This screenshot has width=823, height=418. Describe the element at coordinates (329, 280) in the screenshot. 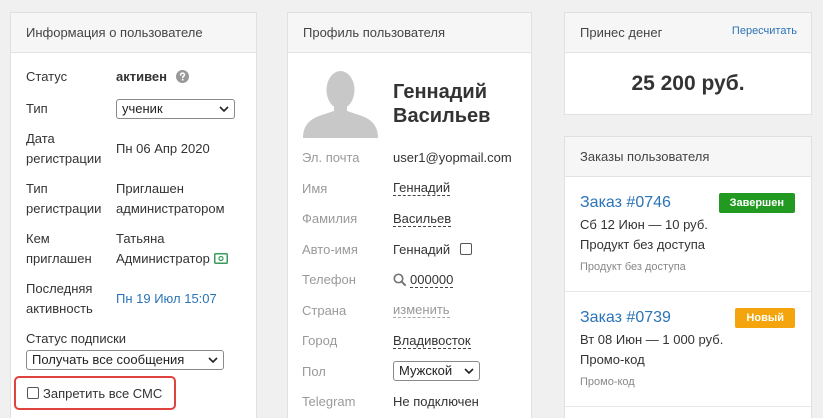

I see `phone-label: Телефон` at that location.